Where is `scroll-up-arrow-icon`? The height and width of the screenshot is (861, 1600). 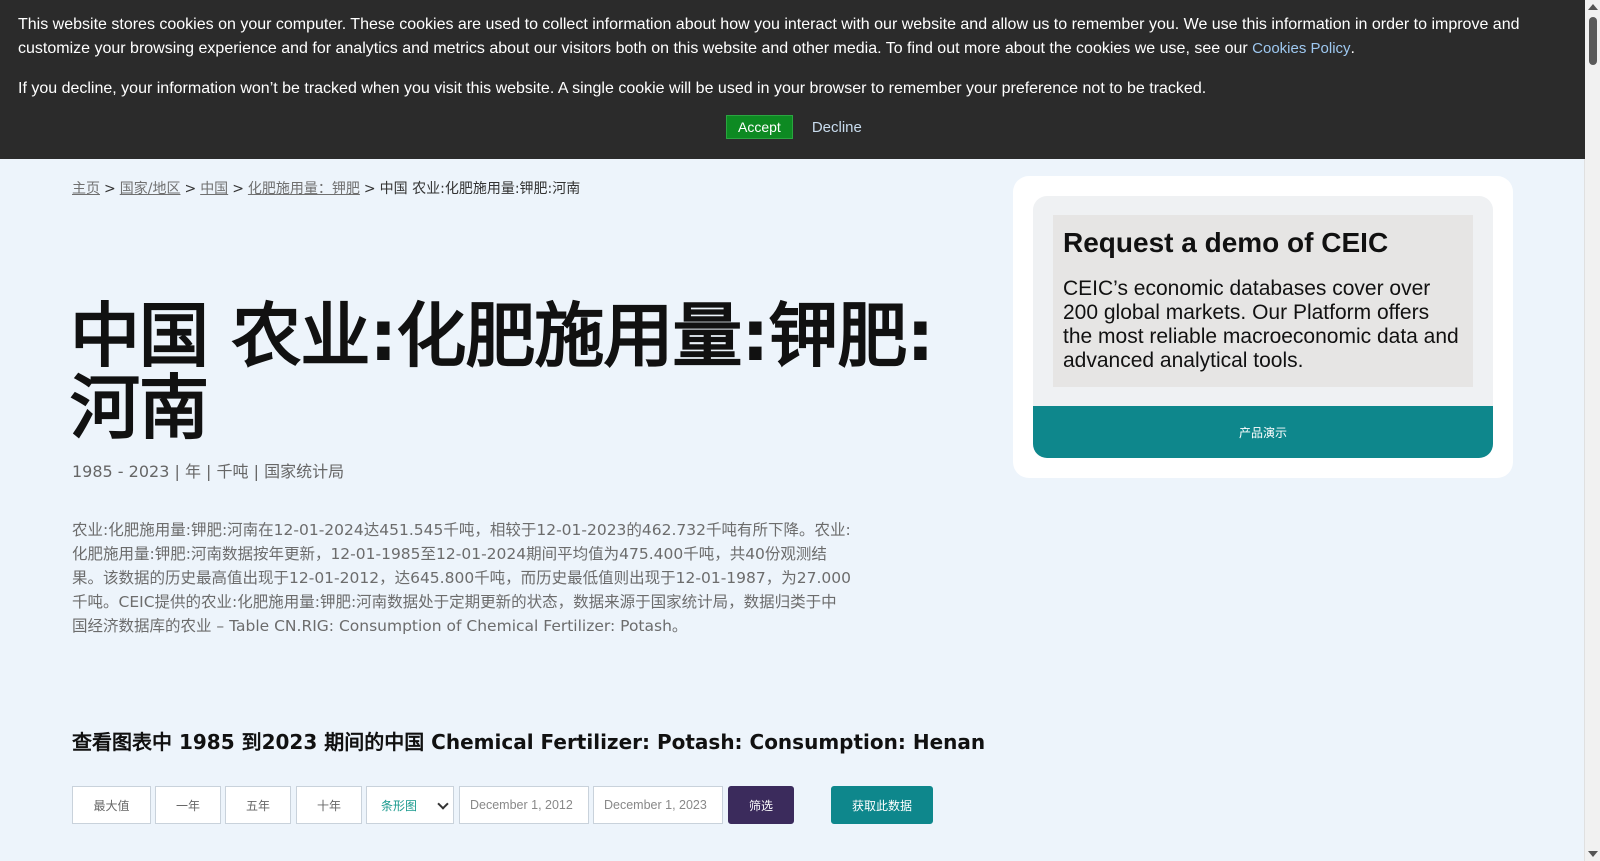 scroll-up-arrow-icon is located at coordinates (1593, 7).